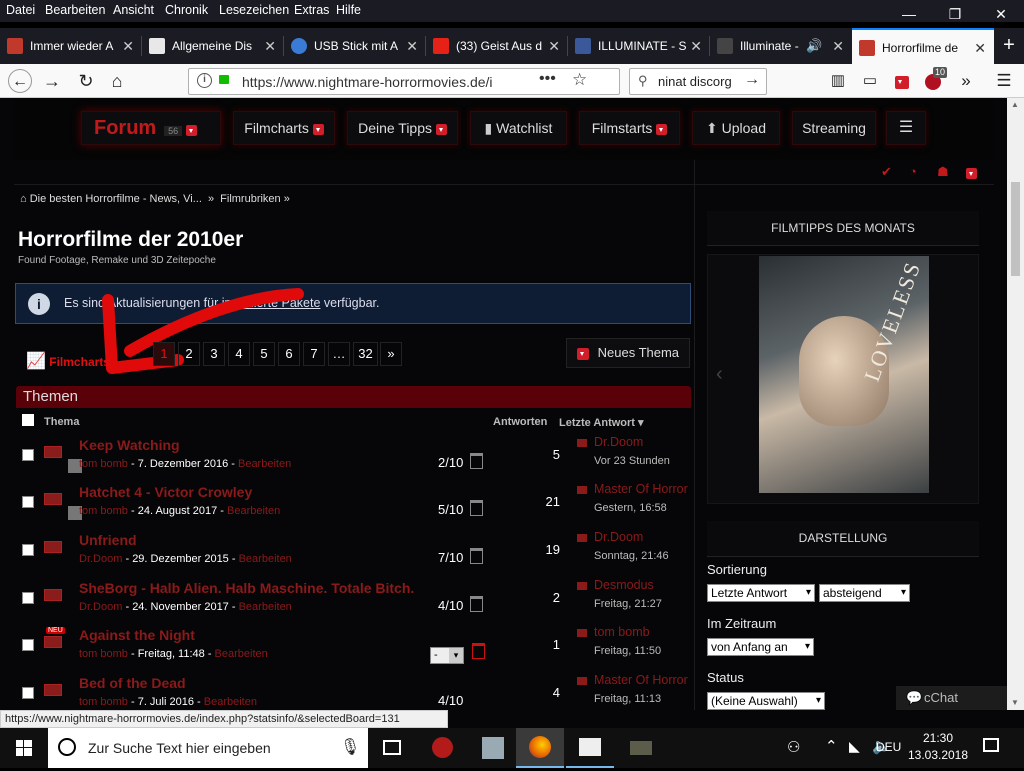 The image size is (1024, 771). Describe the element at coordinates (68, 361) in the screenshot. I see `filmcharts-link: 📈 Filmcharts` at that location.